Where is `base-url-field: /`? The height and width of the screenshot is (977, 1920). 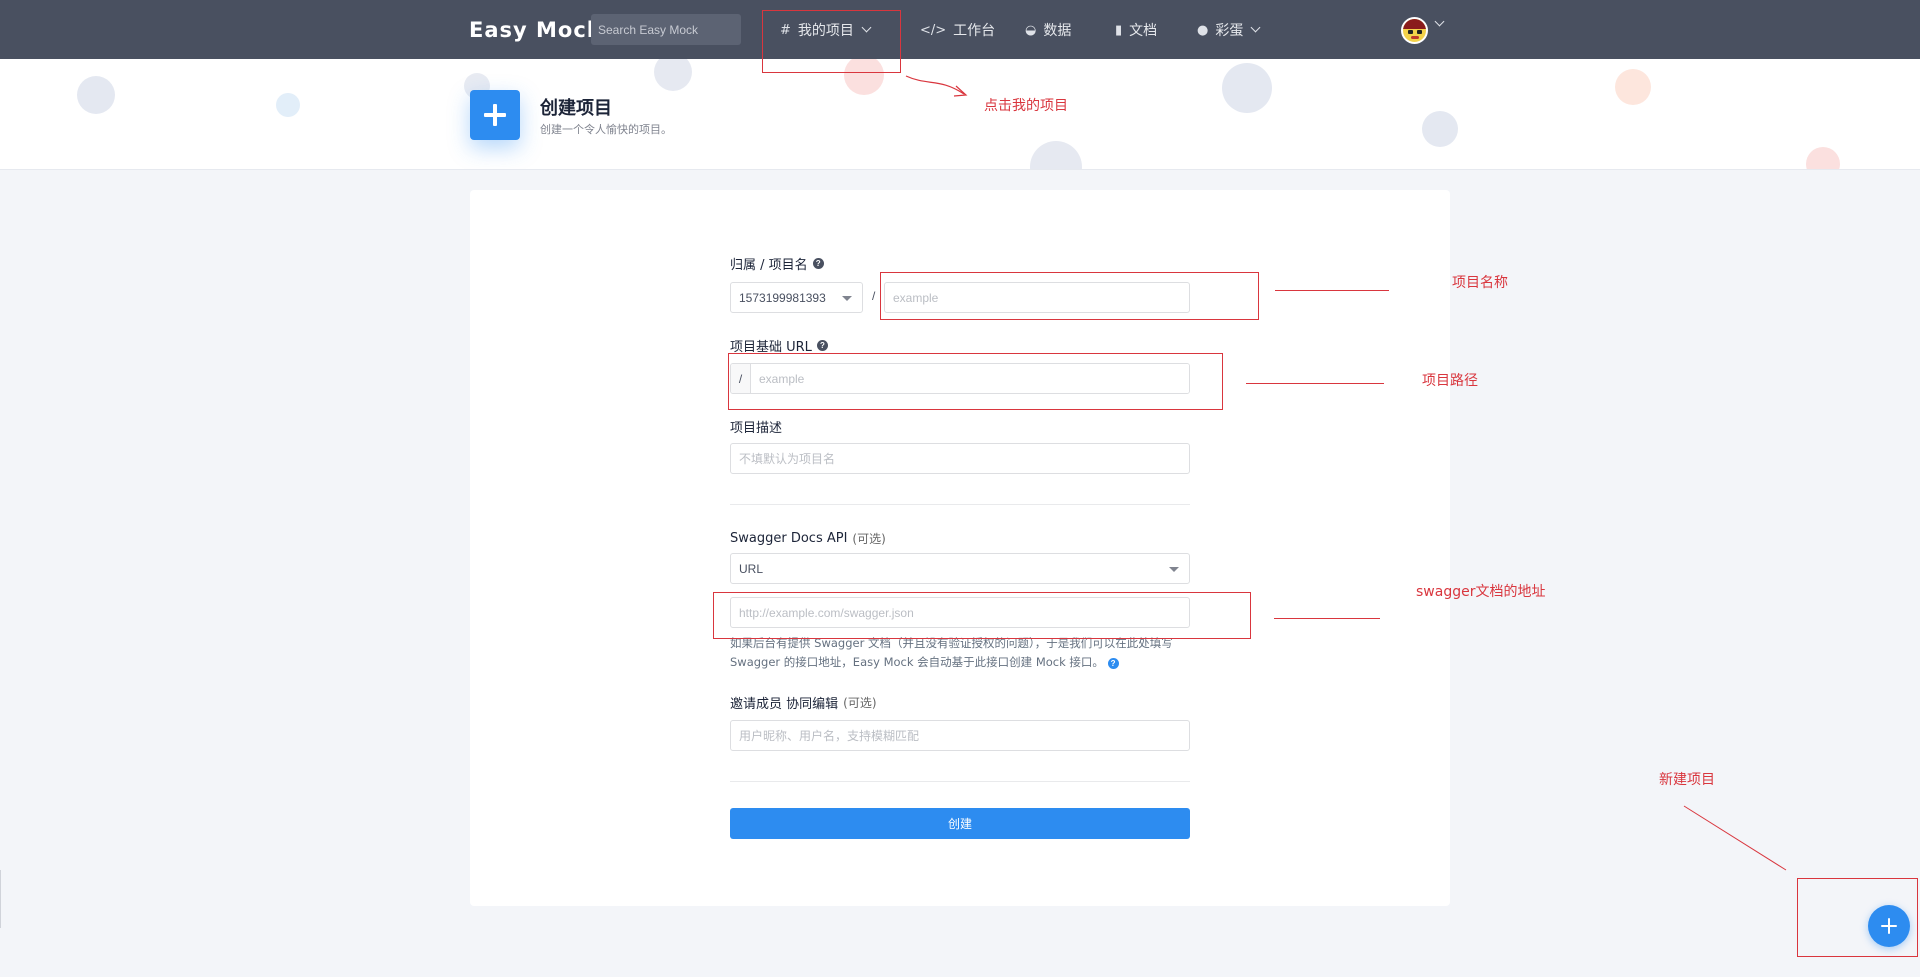
base-url-field: / is located at coordinates (960, 378).